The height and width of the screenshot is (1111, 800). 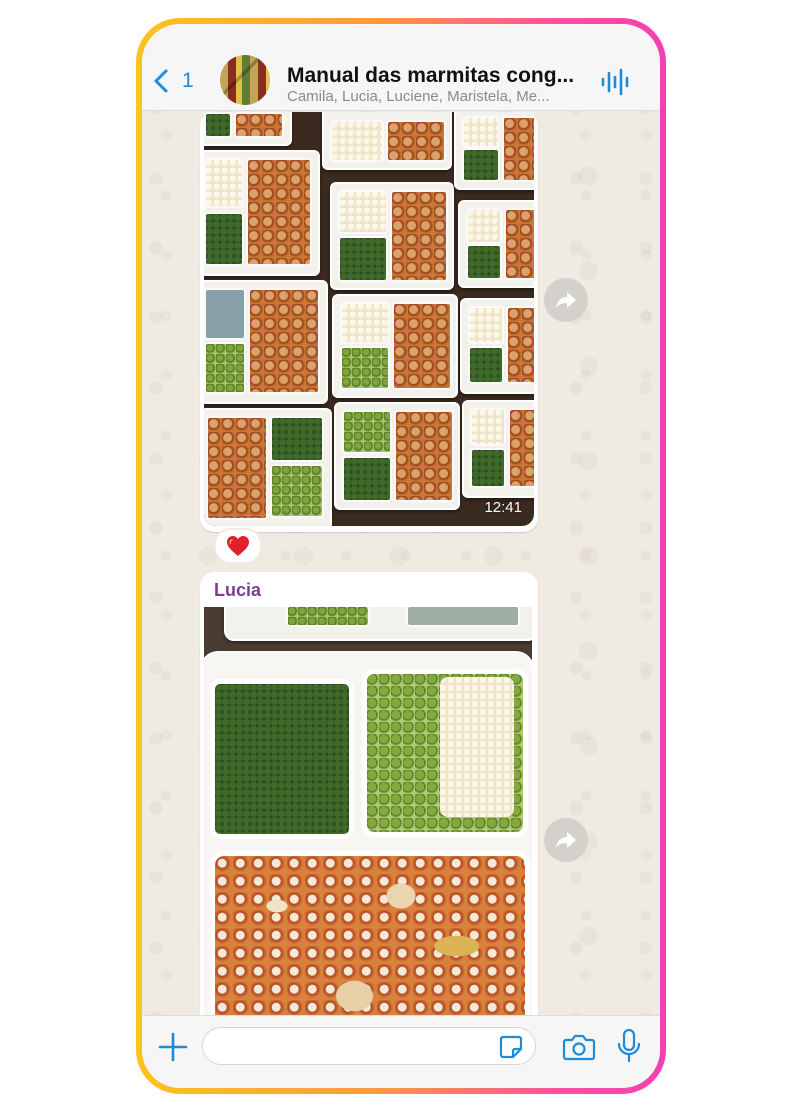 I want to click on heart-icon, so click(x=238, y=546).